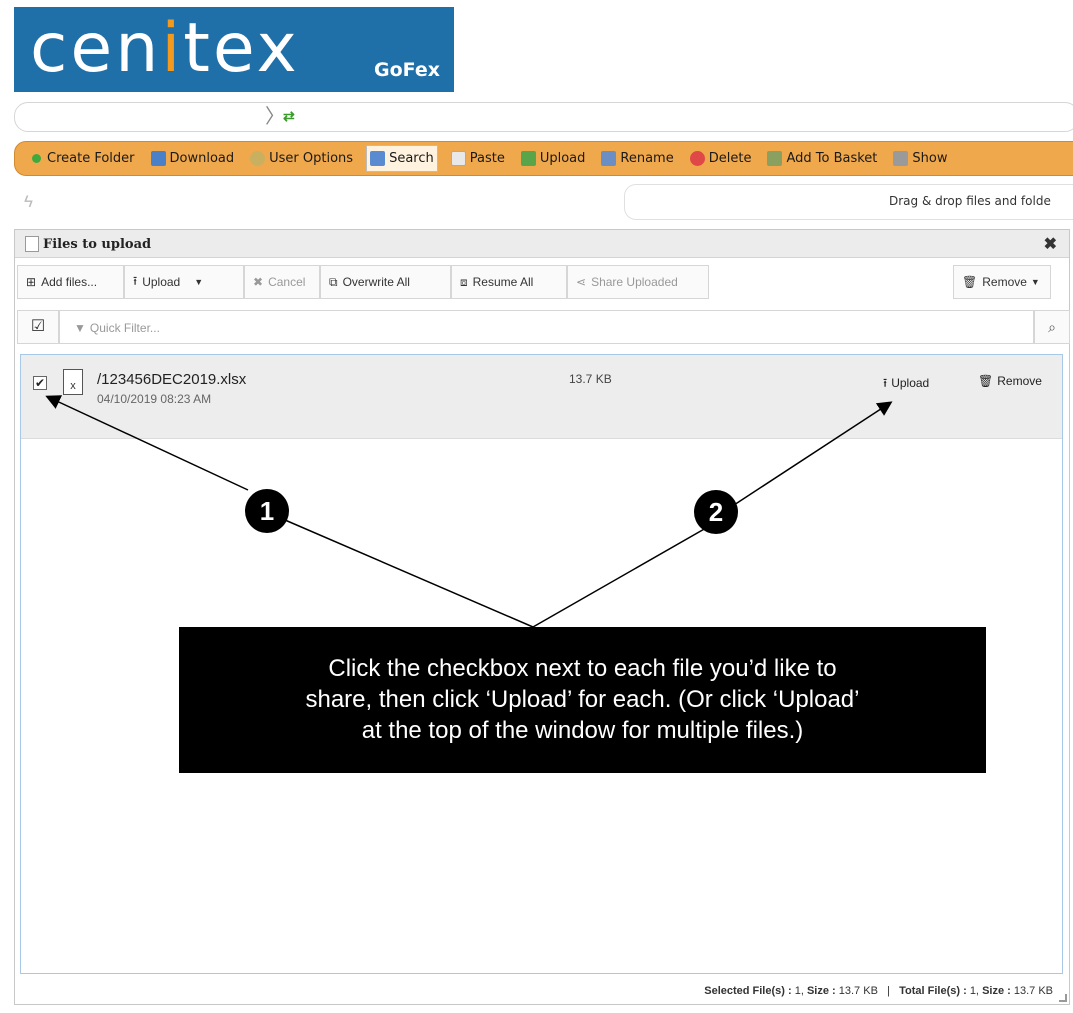  I want to click on drop-zone: Drag & drop files and folde, so click(848, 202).